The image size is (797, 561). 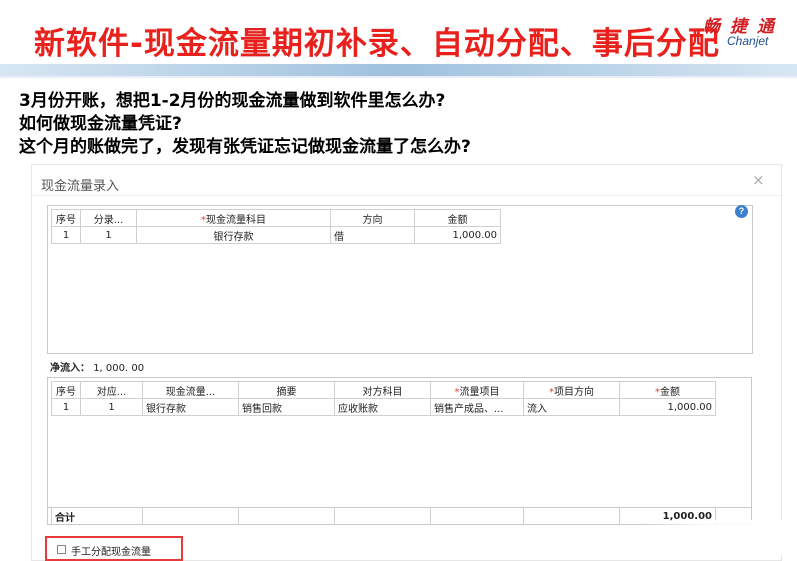 I want to click on manual-allocation-highlight: 手工分配现金流量, so click(x=114, y=548).